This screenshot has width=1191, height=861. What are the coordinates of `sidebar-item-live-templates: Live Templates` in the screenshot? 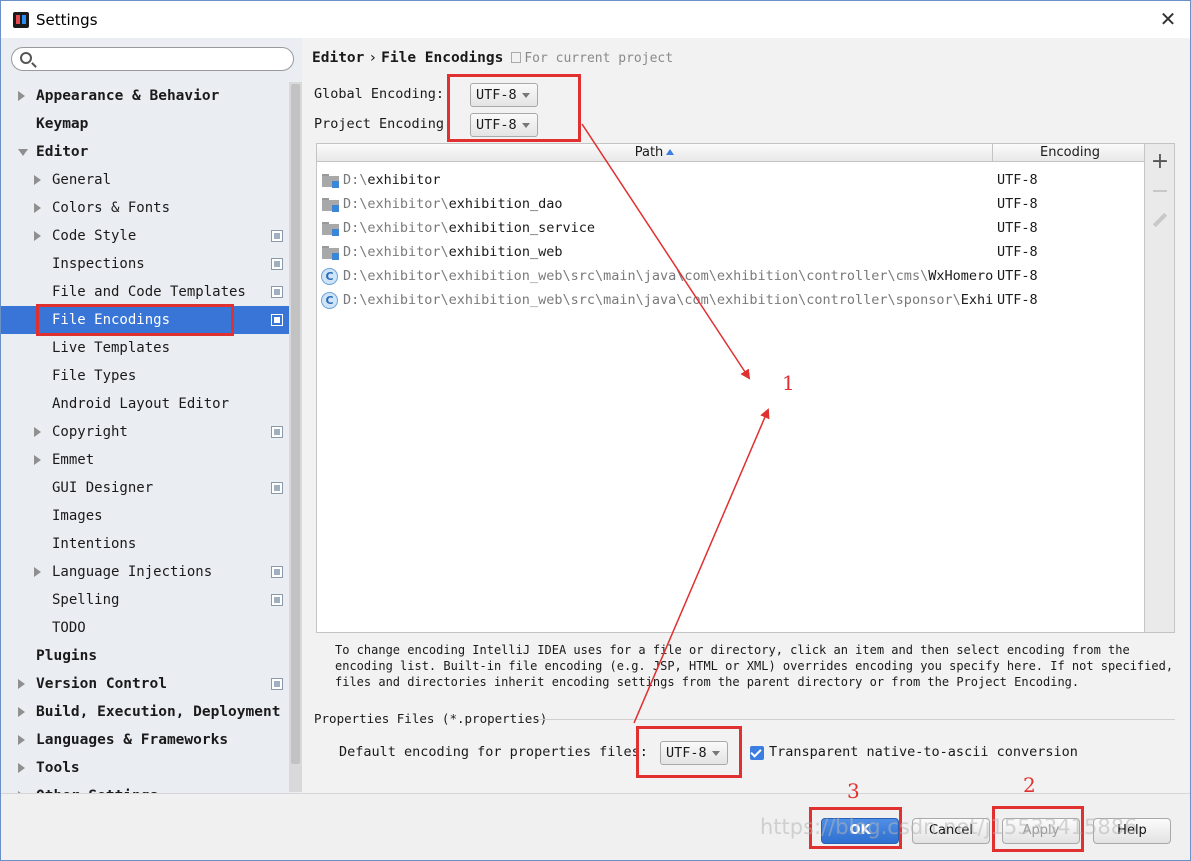 It's located at (145, 348).